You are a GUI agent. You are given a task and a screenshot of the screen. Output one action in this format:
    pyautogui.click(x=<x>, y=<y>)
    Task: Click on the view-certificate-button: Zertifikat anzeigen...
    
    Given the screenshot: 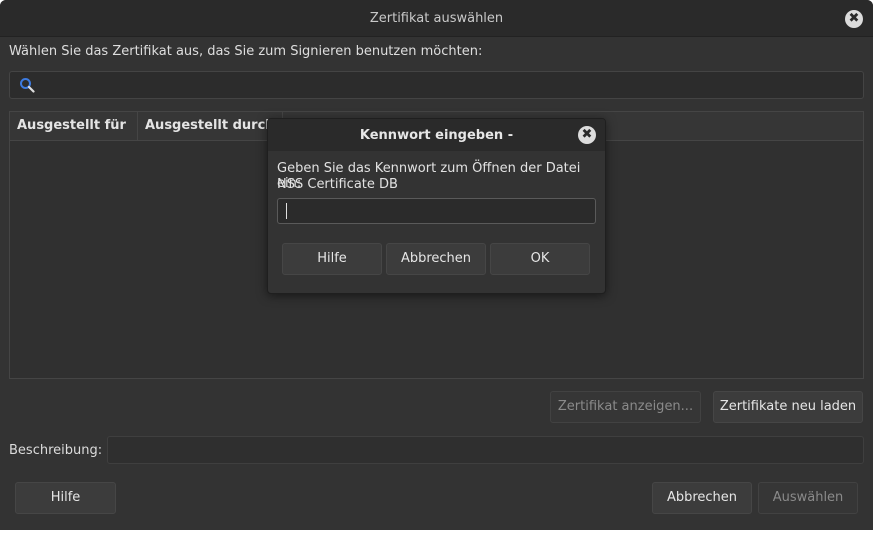 What is the action you would take?
    pyautogui.click(x=625, y=407)
    